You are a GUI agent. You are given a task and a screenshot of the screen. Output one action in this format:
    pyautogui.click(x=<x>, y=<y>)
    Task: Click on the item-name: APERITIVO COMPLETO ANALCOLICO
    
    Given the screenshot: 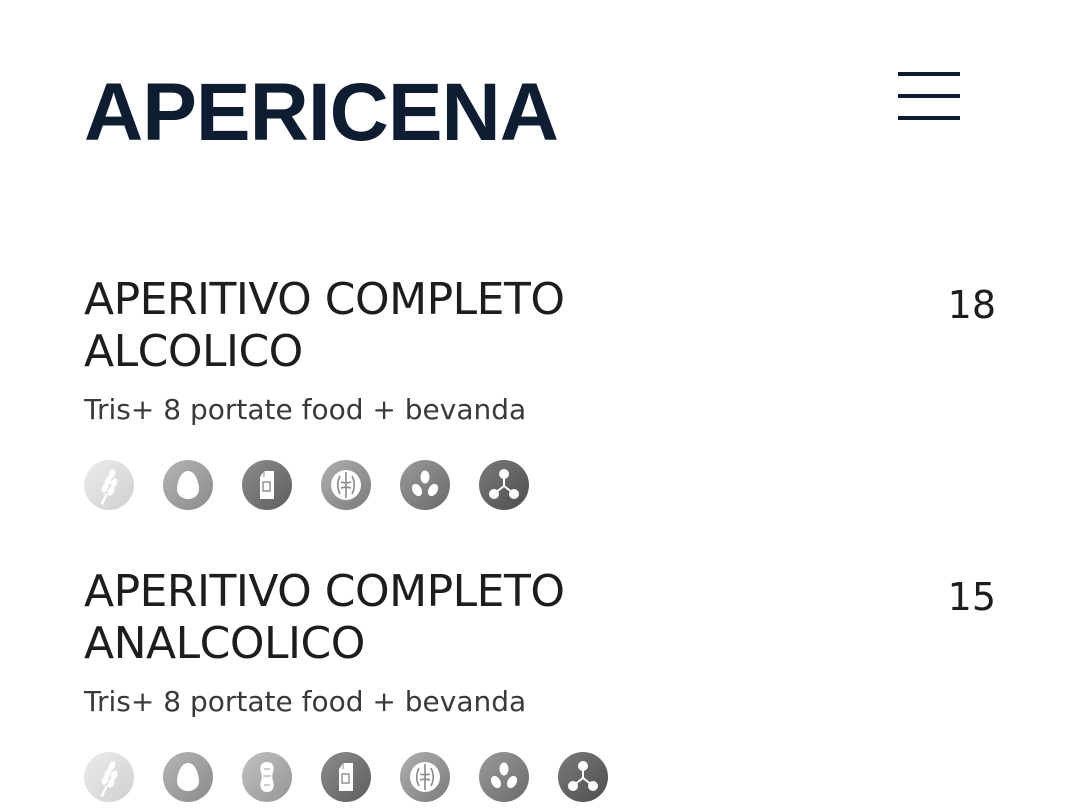 What is the action you would take?
    pyautogui.click(x=324, y=617)
    